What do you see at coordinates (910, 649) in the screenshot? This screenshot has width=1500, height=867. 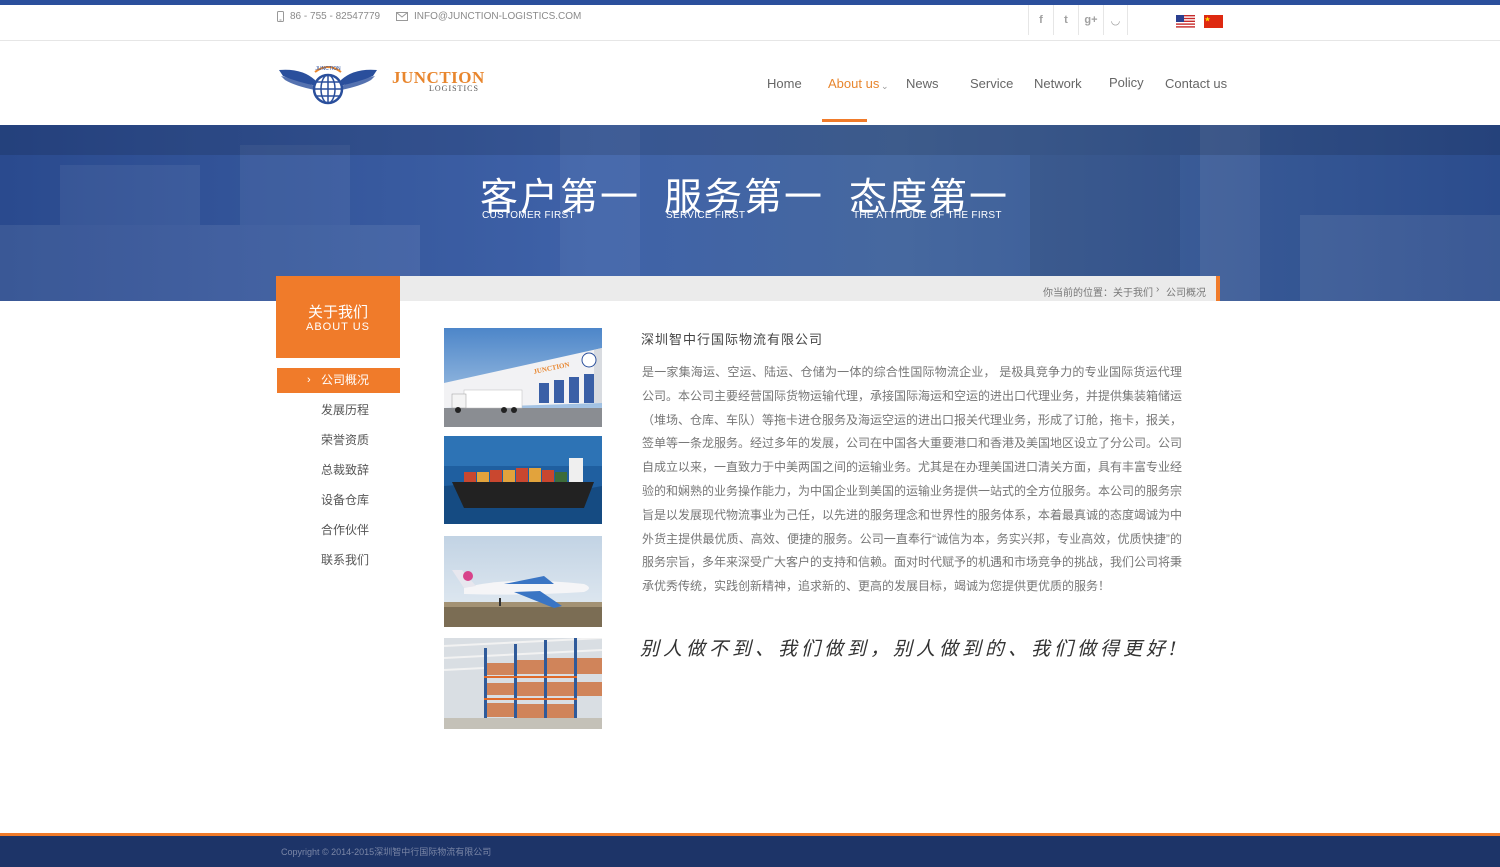 I see `company-motto: 别人做不到、我们做到，别人做到的、我们做得更好!` at bounding box center [910, 649].